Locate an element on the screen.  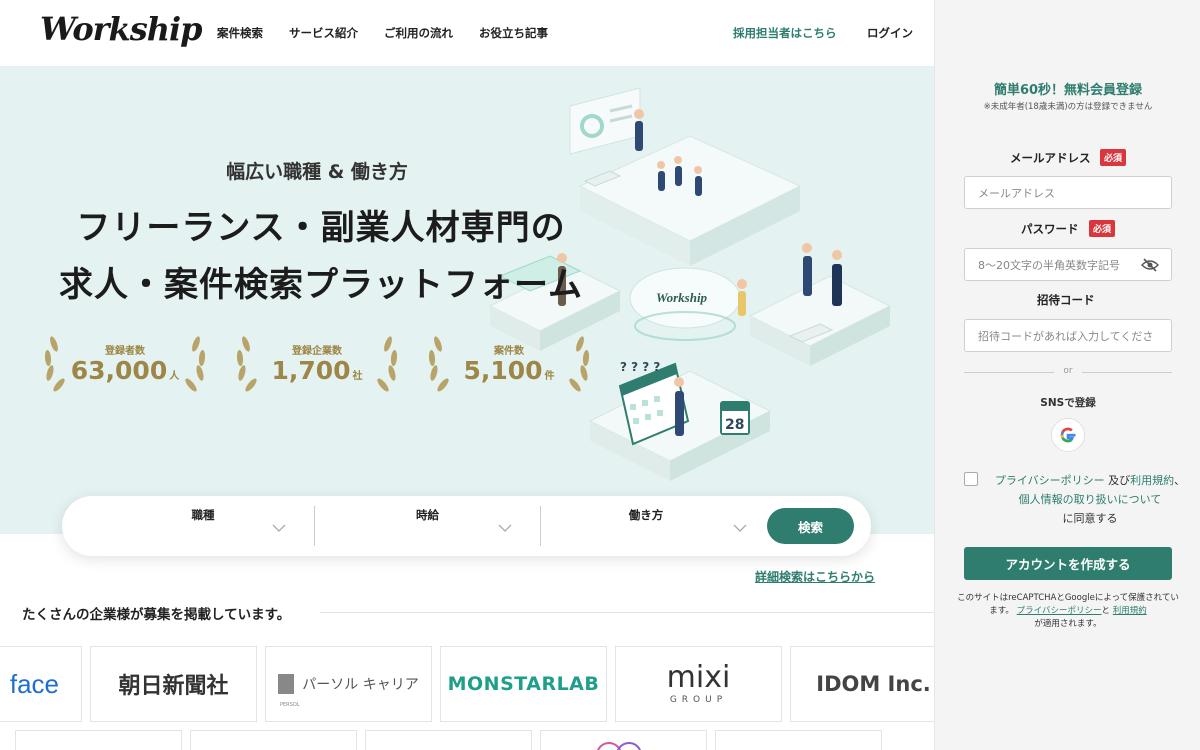
stat-listings: 案件数 5,100 件 is located at coordinates (509, 363).